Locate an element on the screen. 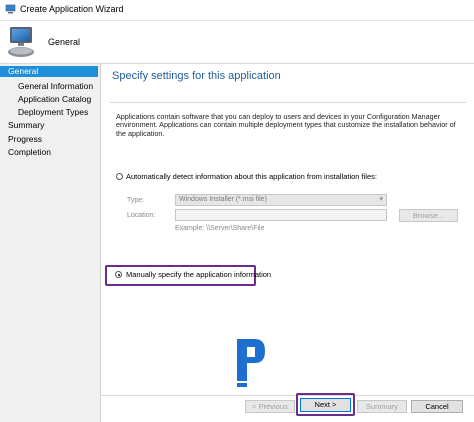 The width and height of the screenshot is (474, 422). summary-button: Summary is located at coordinates (382, 406).